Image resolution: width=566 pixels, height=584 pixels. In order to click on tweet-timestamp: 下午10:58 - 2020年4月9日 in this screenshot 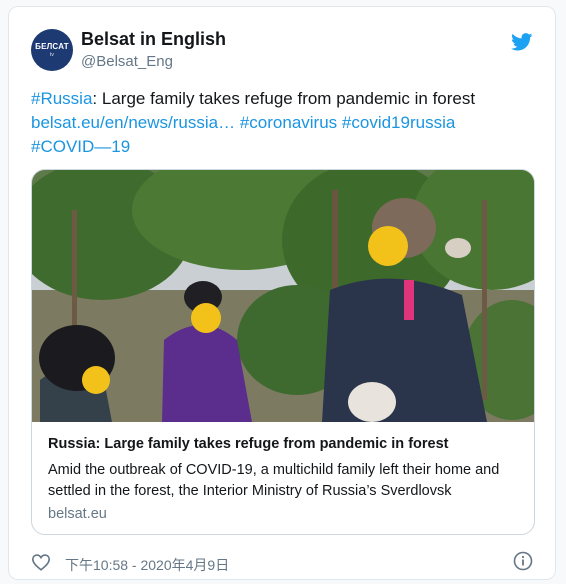, I will do `click(147, 565)`.